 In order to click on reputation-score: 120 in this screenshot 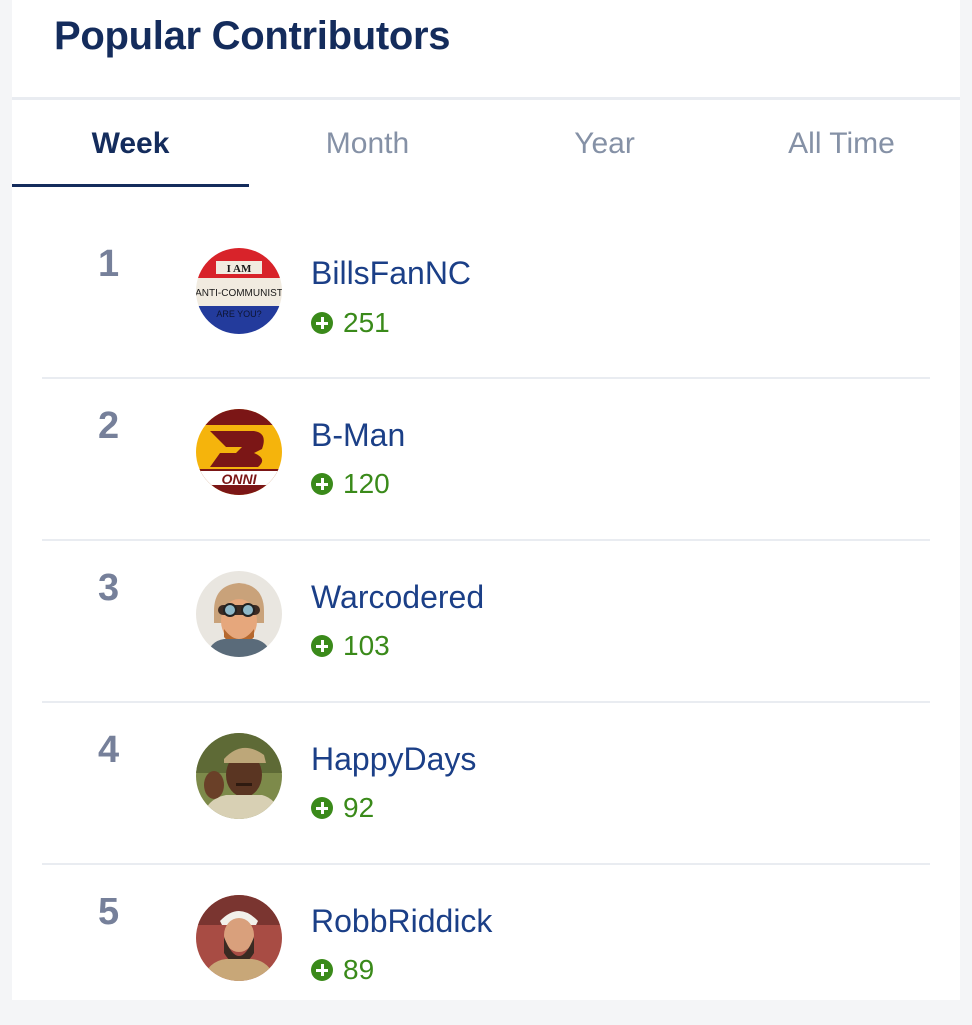, I will do `click(350, 484)`.